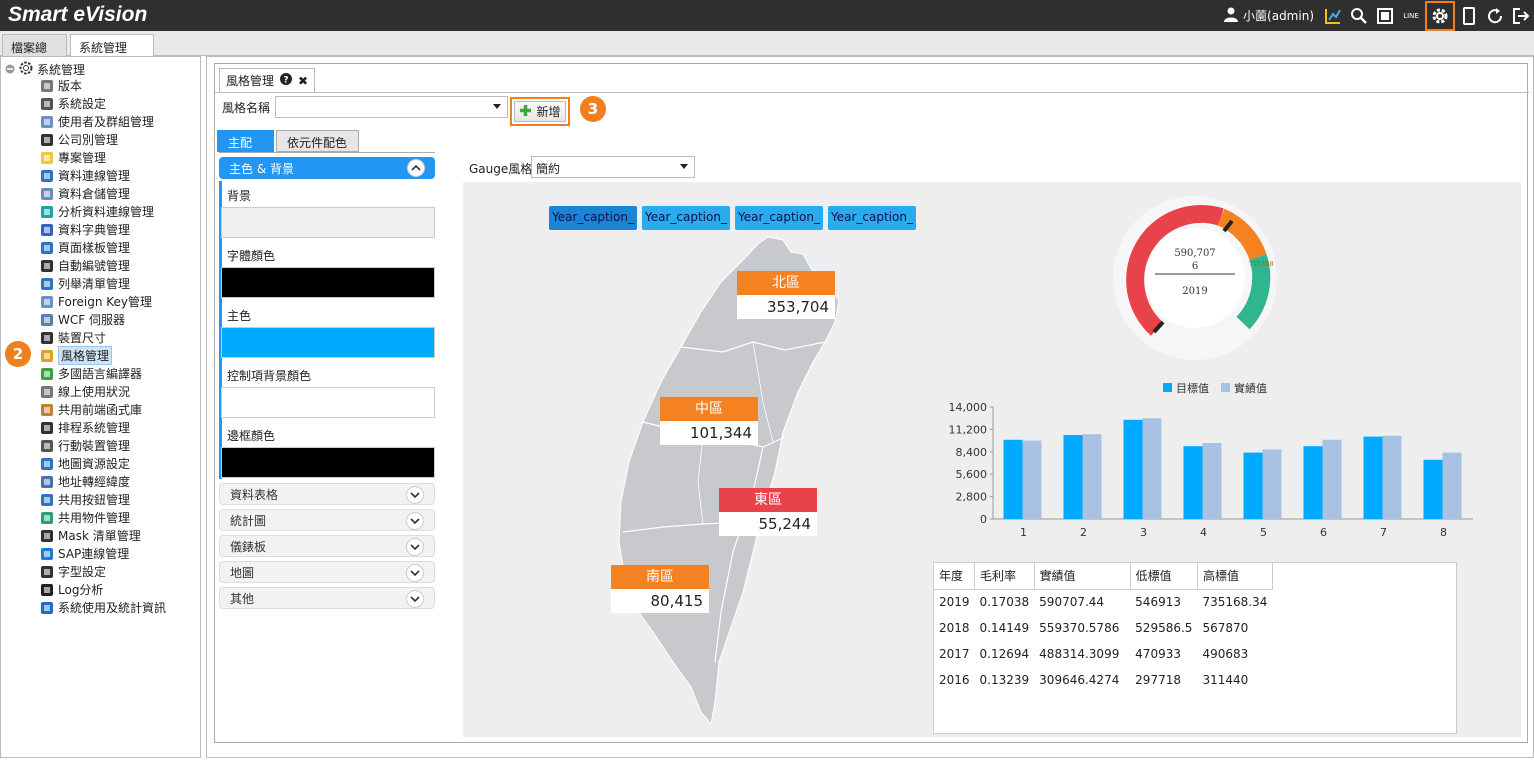 Image resolution: width=1534 pixels, height=760 pixels. What do you see at coordinates (84, 445) in the screenshot?
I see `sidebar-item: 行動裝置管理` at bounding box center [84, 445].